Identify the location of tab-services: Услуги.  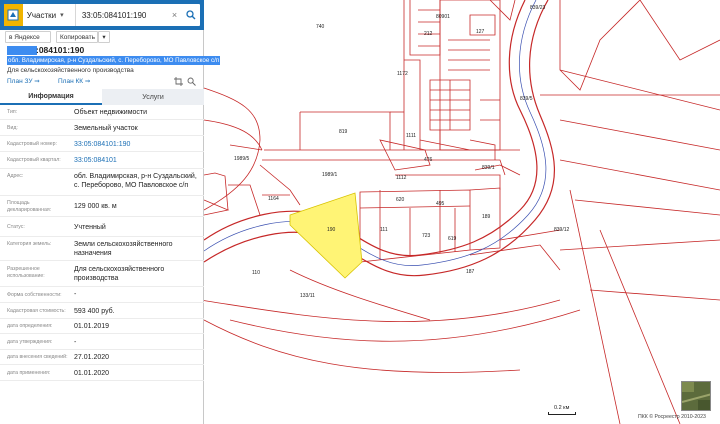
(153, 97).